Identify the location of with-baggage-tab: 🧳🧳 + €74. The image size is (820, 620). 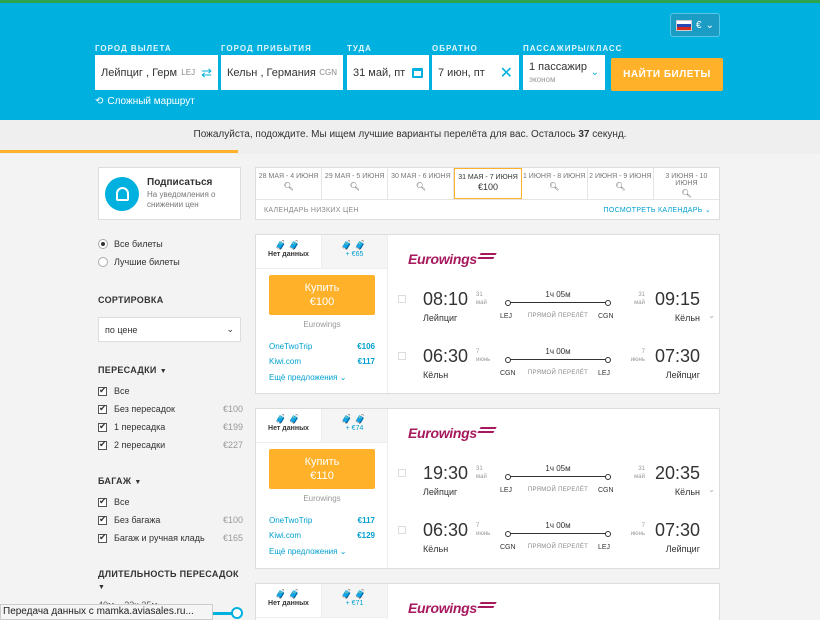
(354, 425).